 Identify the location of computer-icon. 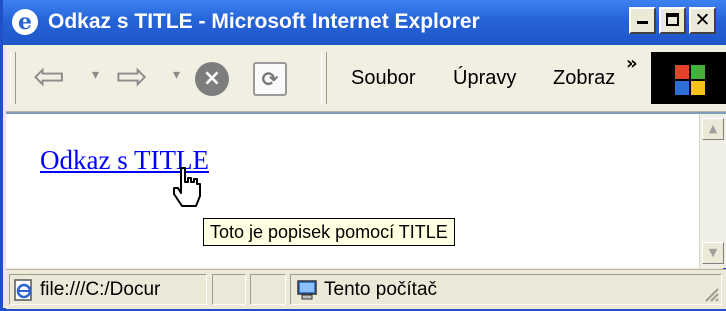
(307, 290).